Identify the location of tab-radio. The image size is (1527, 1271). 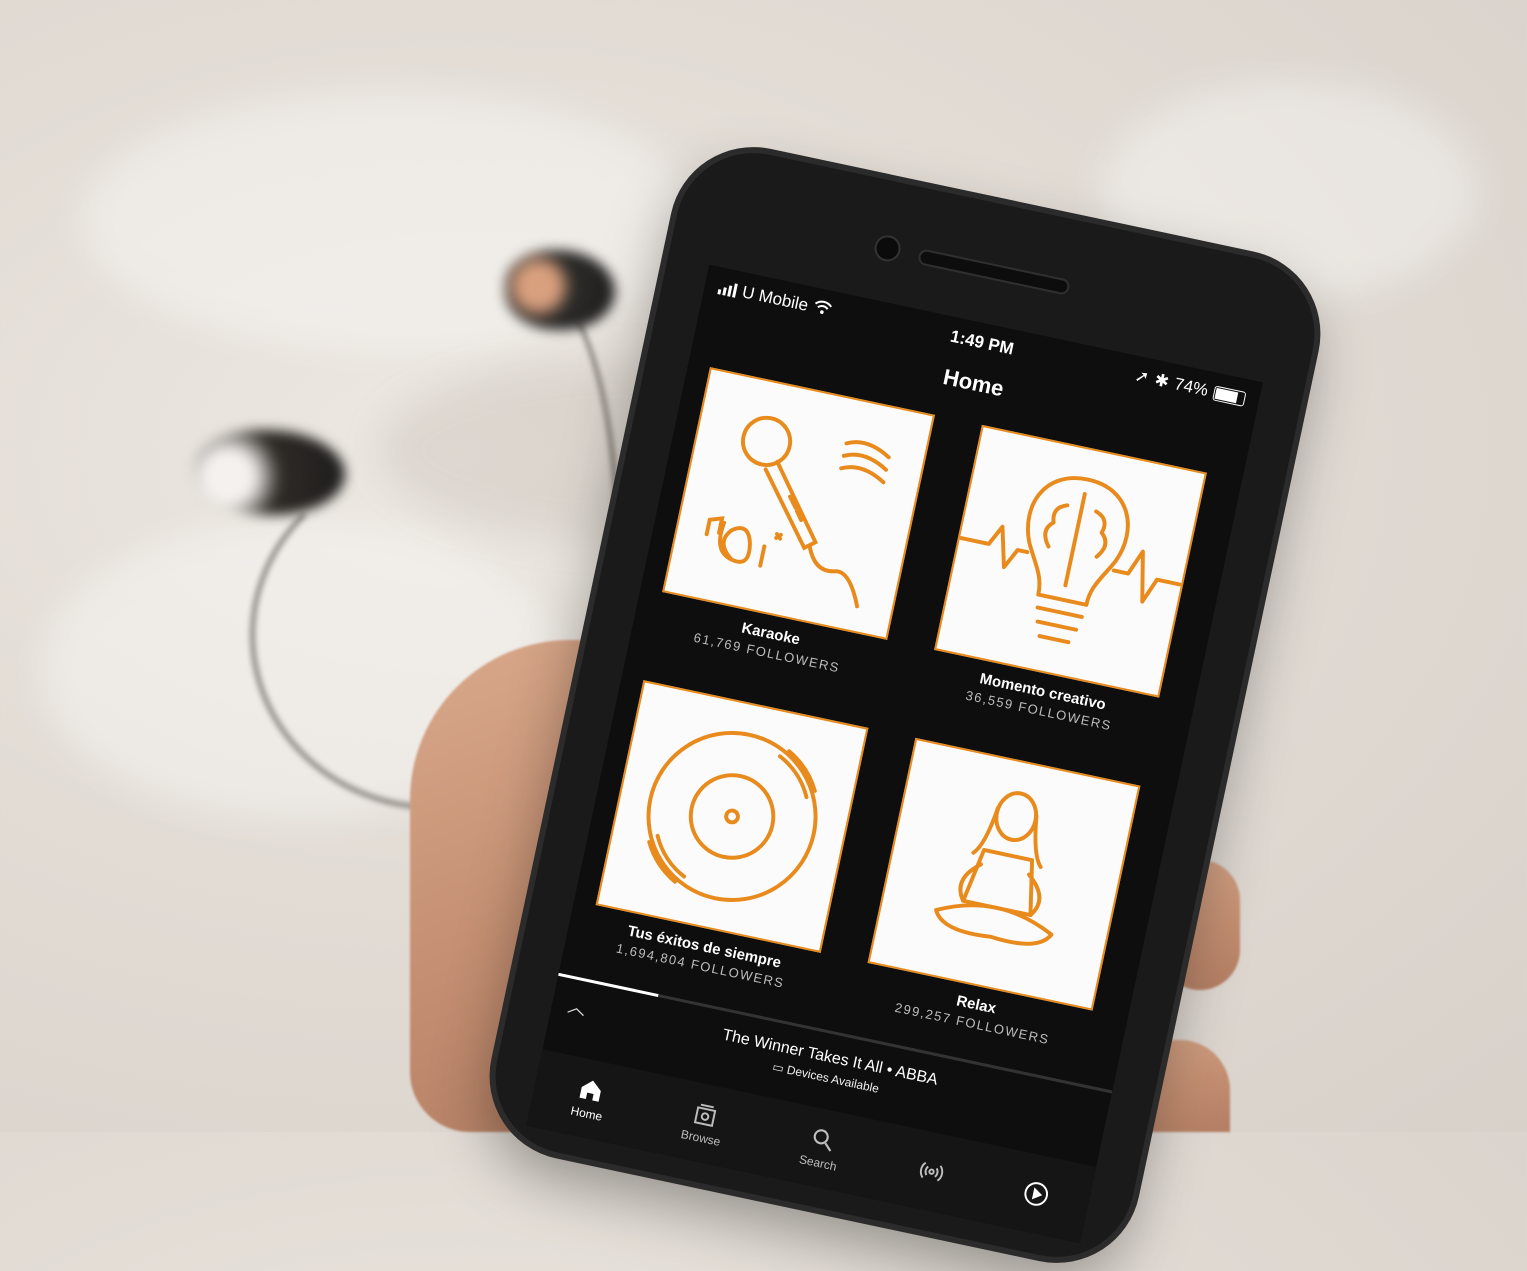
(931, 1171).